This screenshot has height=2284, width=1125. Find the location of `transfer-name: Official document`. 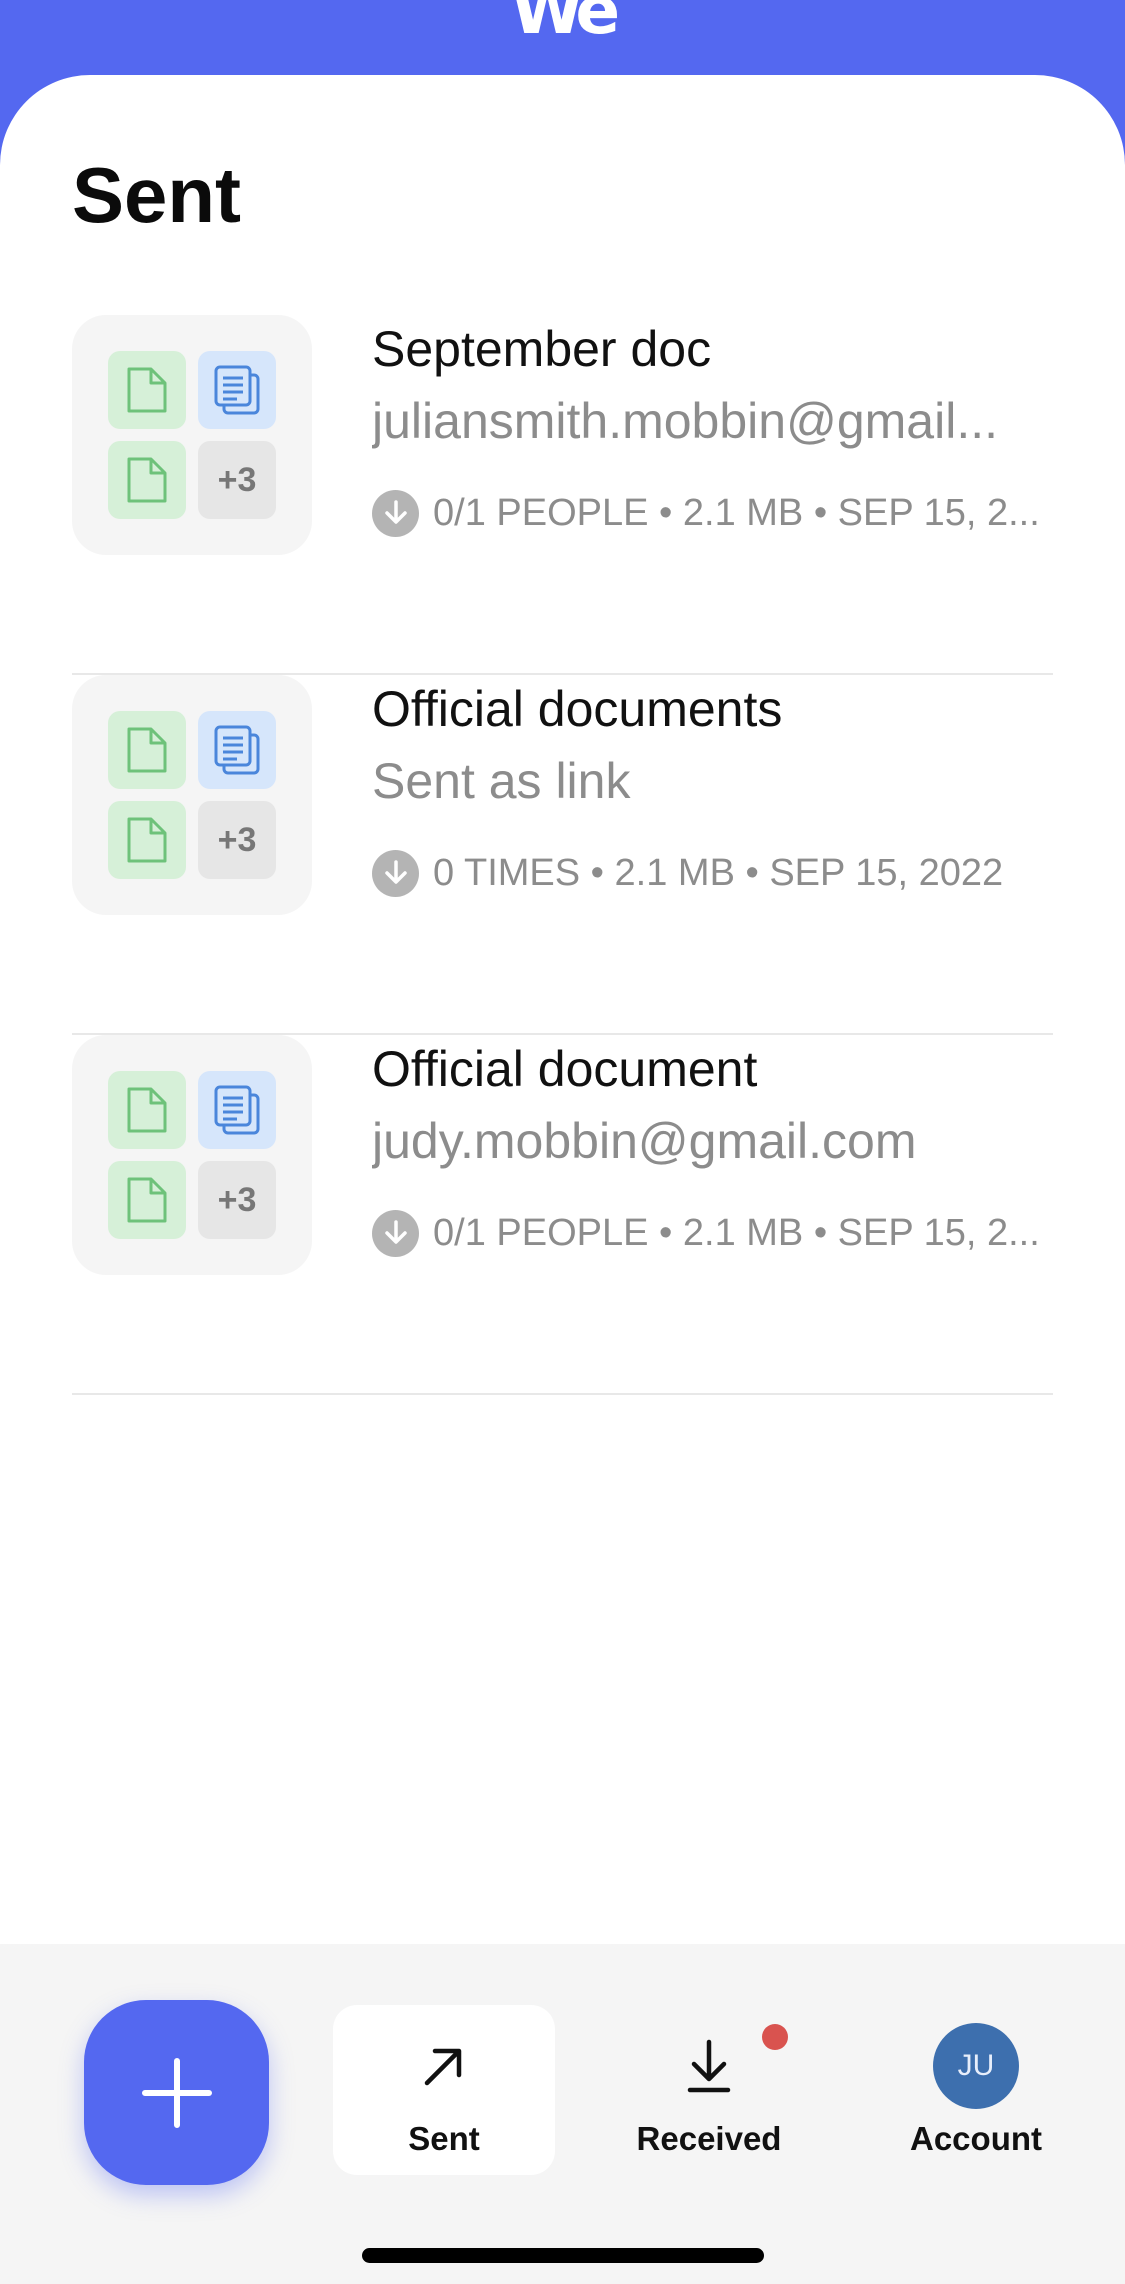

transfer-name: Official document is located at coordinates (565, 1069).